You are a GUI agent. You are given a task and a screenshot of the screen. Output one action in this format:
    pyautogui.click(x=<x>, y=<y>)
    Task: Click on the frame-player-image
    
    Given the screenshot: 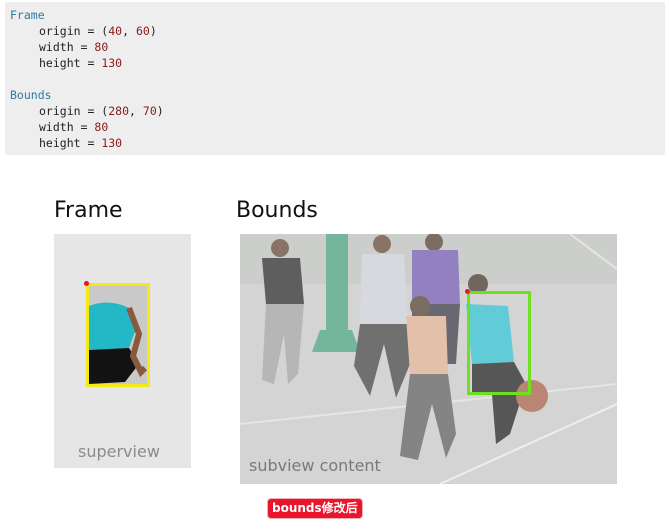 What is the action you would take?
    pyautogui.click(x=118, y=335)
    